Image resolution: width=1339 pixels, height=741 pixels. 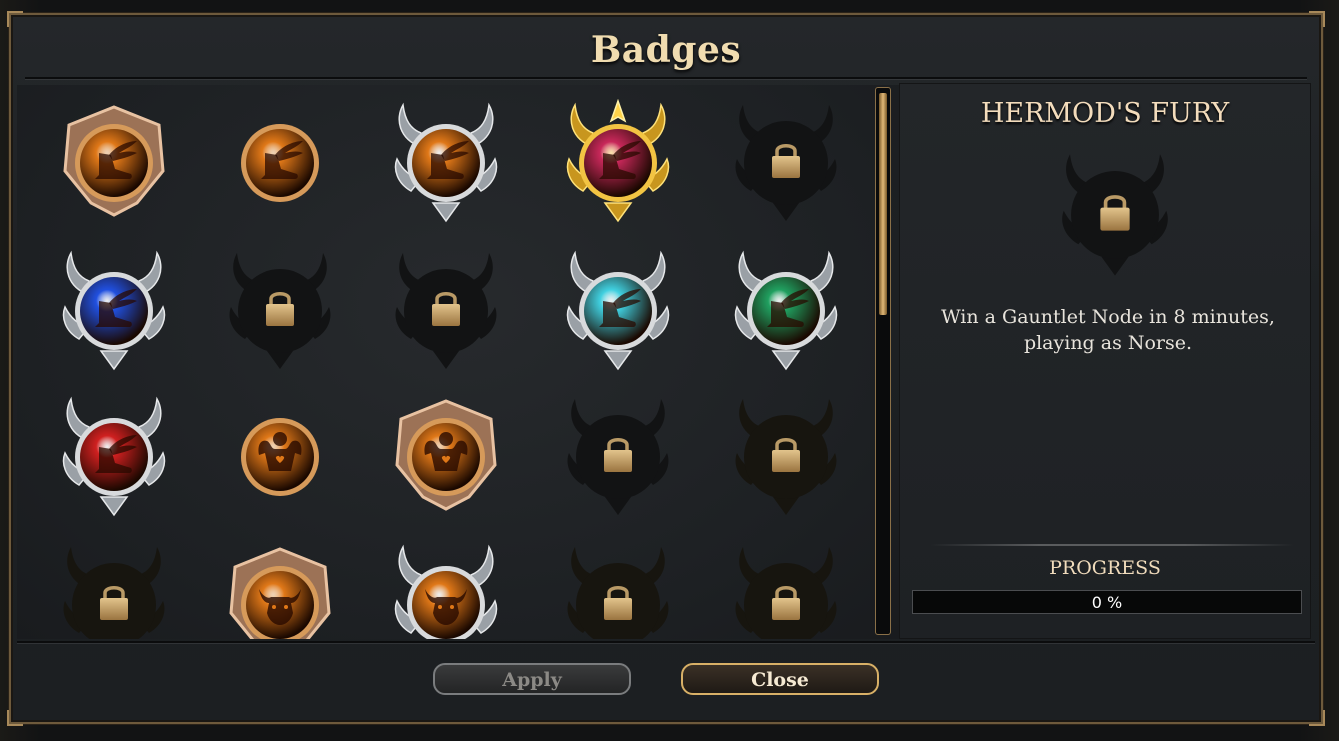 I want to click on title-divider, so click(x=666, y=78).